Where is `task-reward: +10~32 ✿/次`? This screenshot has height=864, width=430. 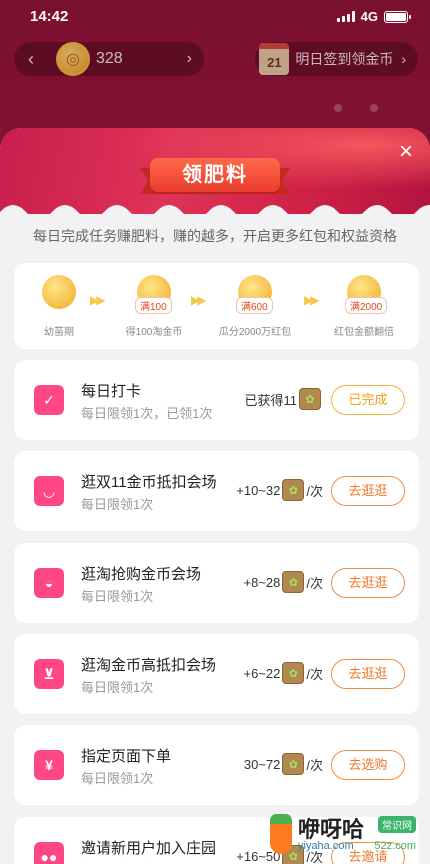
task-reward: +10~32 ✿/次 is located at coordinates (279, 490).